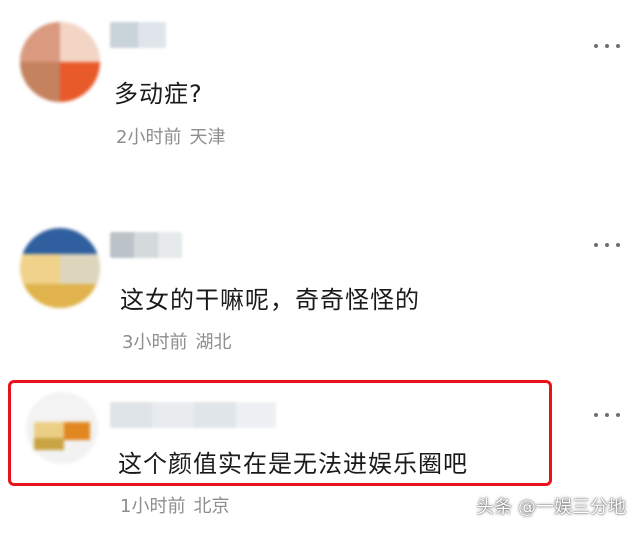  I want to click on comment-meta: 1小时前 北京, so click(174, 505).